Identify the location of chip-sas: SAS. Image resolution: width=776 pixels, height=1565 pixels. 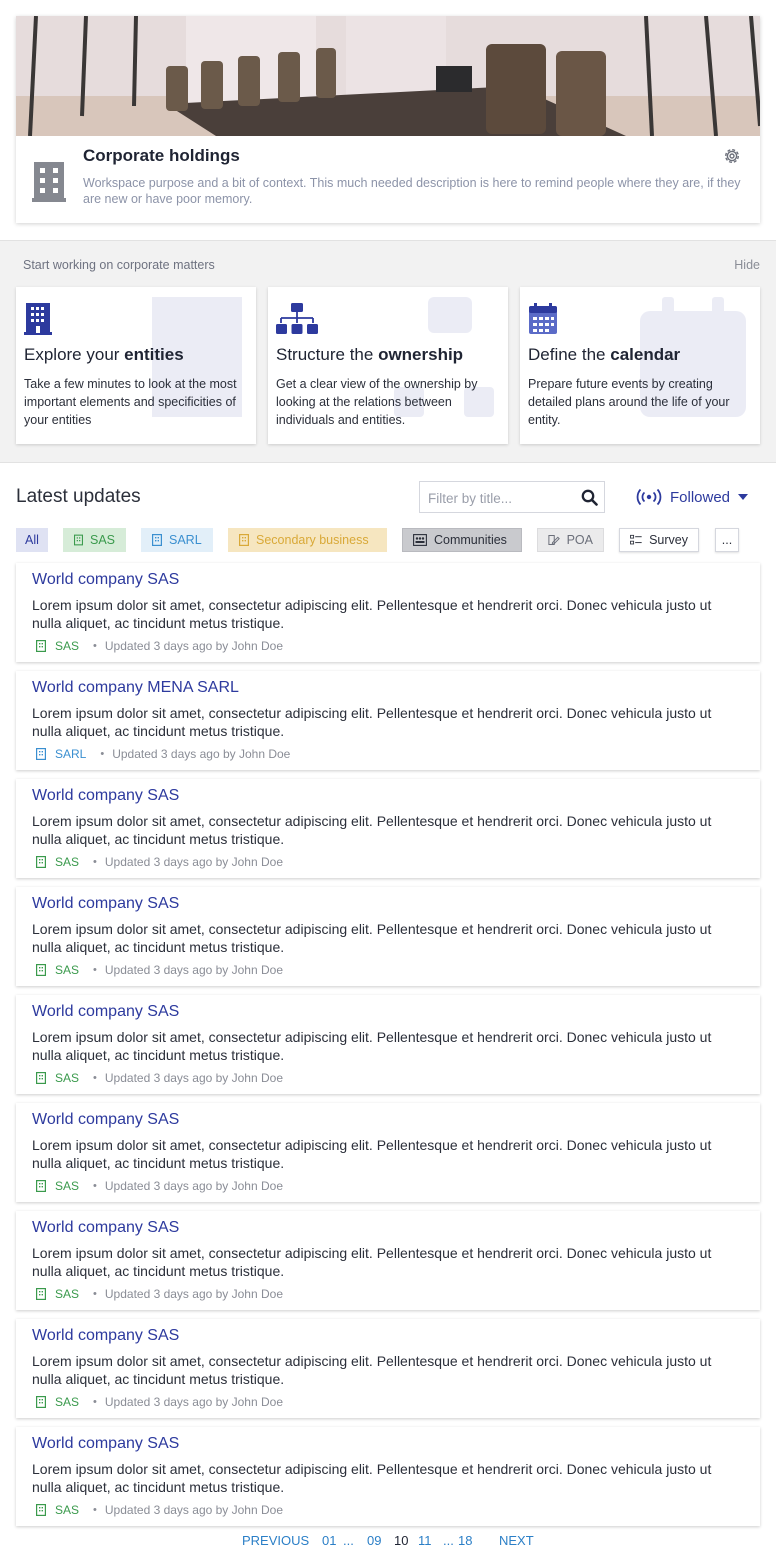
(94, 540).